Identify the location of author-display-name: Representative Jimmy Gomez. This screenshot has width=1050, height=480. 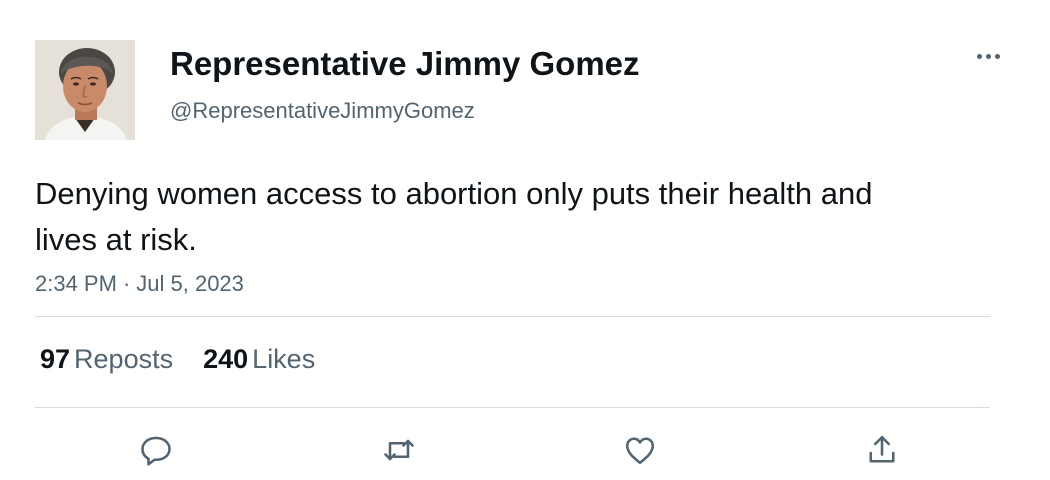
(405, 64).